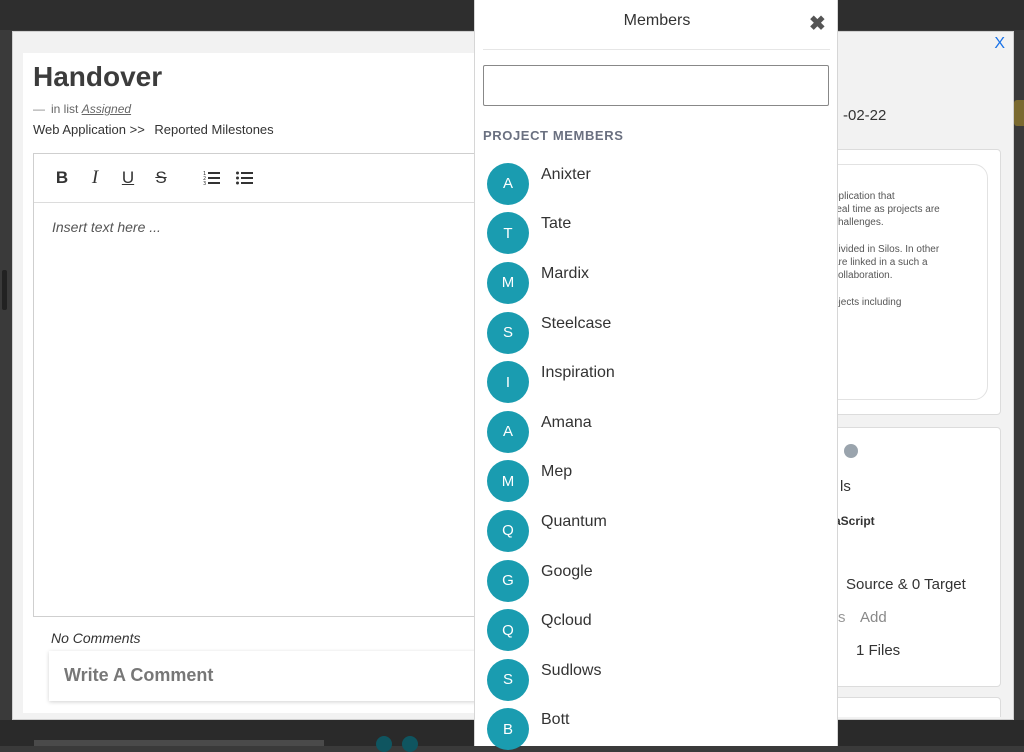 This screenshot has height=752, width=1024. I want to click on member-name: Sudlows, so click(571, 670).